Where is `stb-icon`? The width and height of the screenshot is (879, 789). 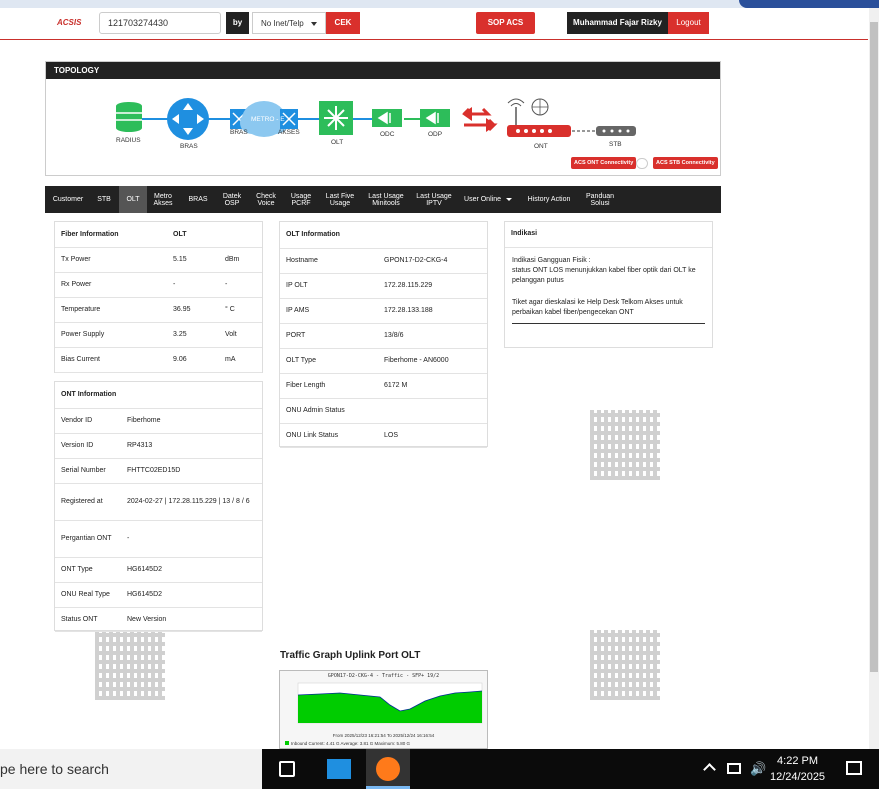
stb-icon is located at coordinates (616, 131).